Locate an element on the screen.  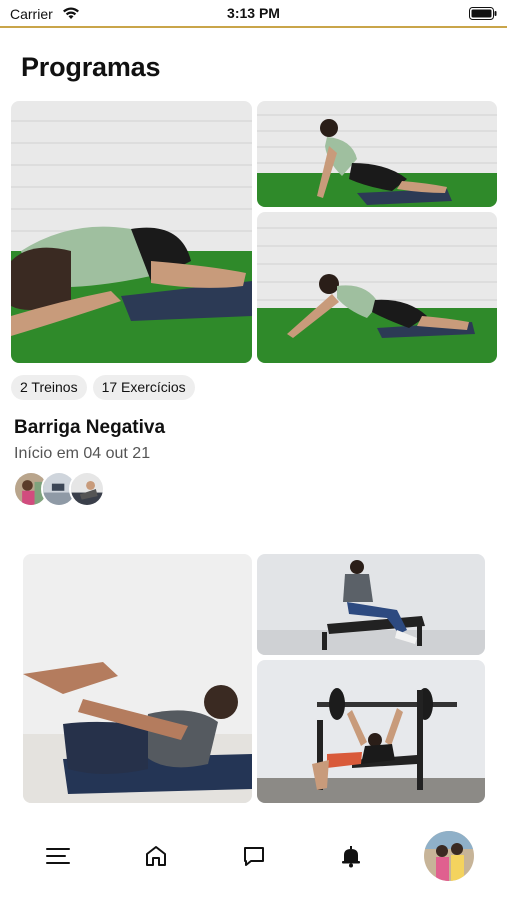
tab-bar is located at coordinates (253, 856).